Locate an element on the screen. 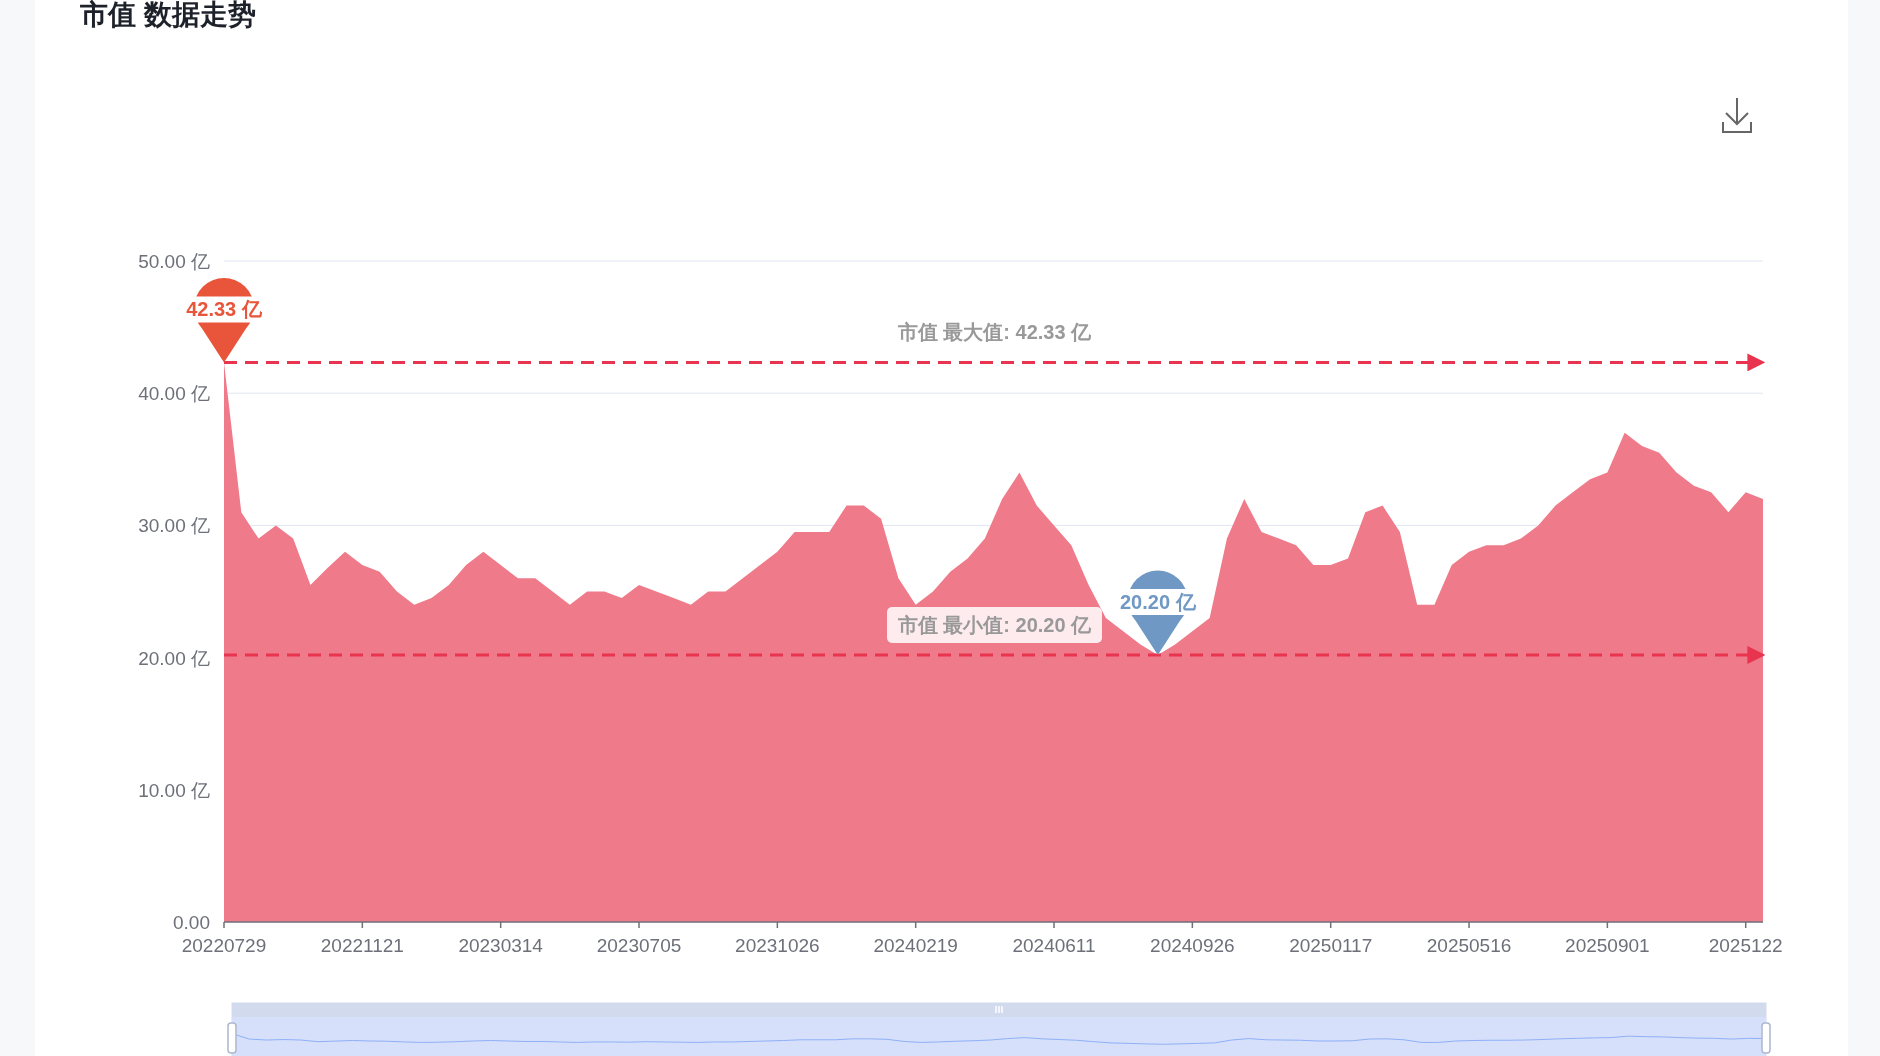 The height and width of the screenshot is (1056, 1880). axis-label: 20250901 is located at coordinates (1607, 945).